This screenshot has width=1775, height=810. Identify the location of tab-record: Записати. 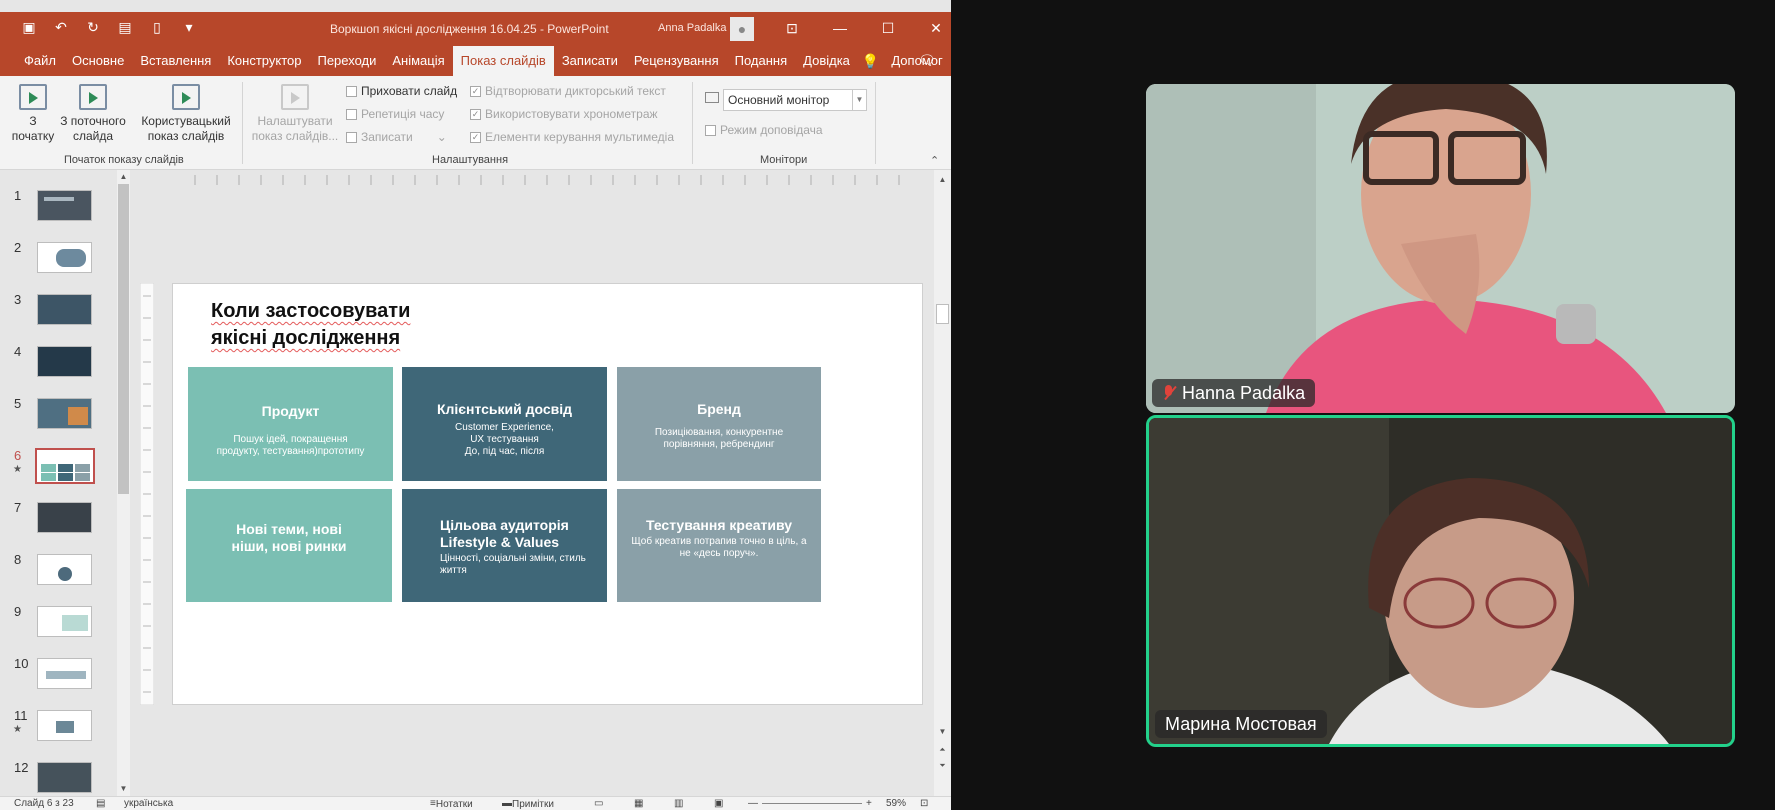
(590, 61).